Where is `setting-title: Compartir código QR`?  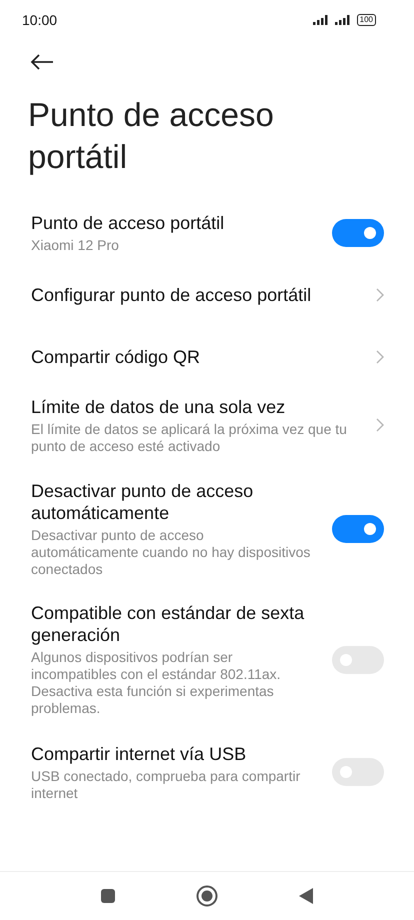
setting-title: Compartir código QR is located at coordinates (193, 357).